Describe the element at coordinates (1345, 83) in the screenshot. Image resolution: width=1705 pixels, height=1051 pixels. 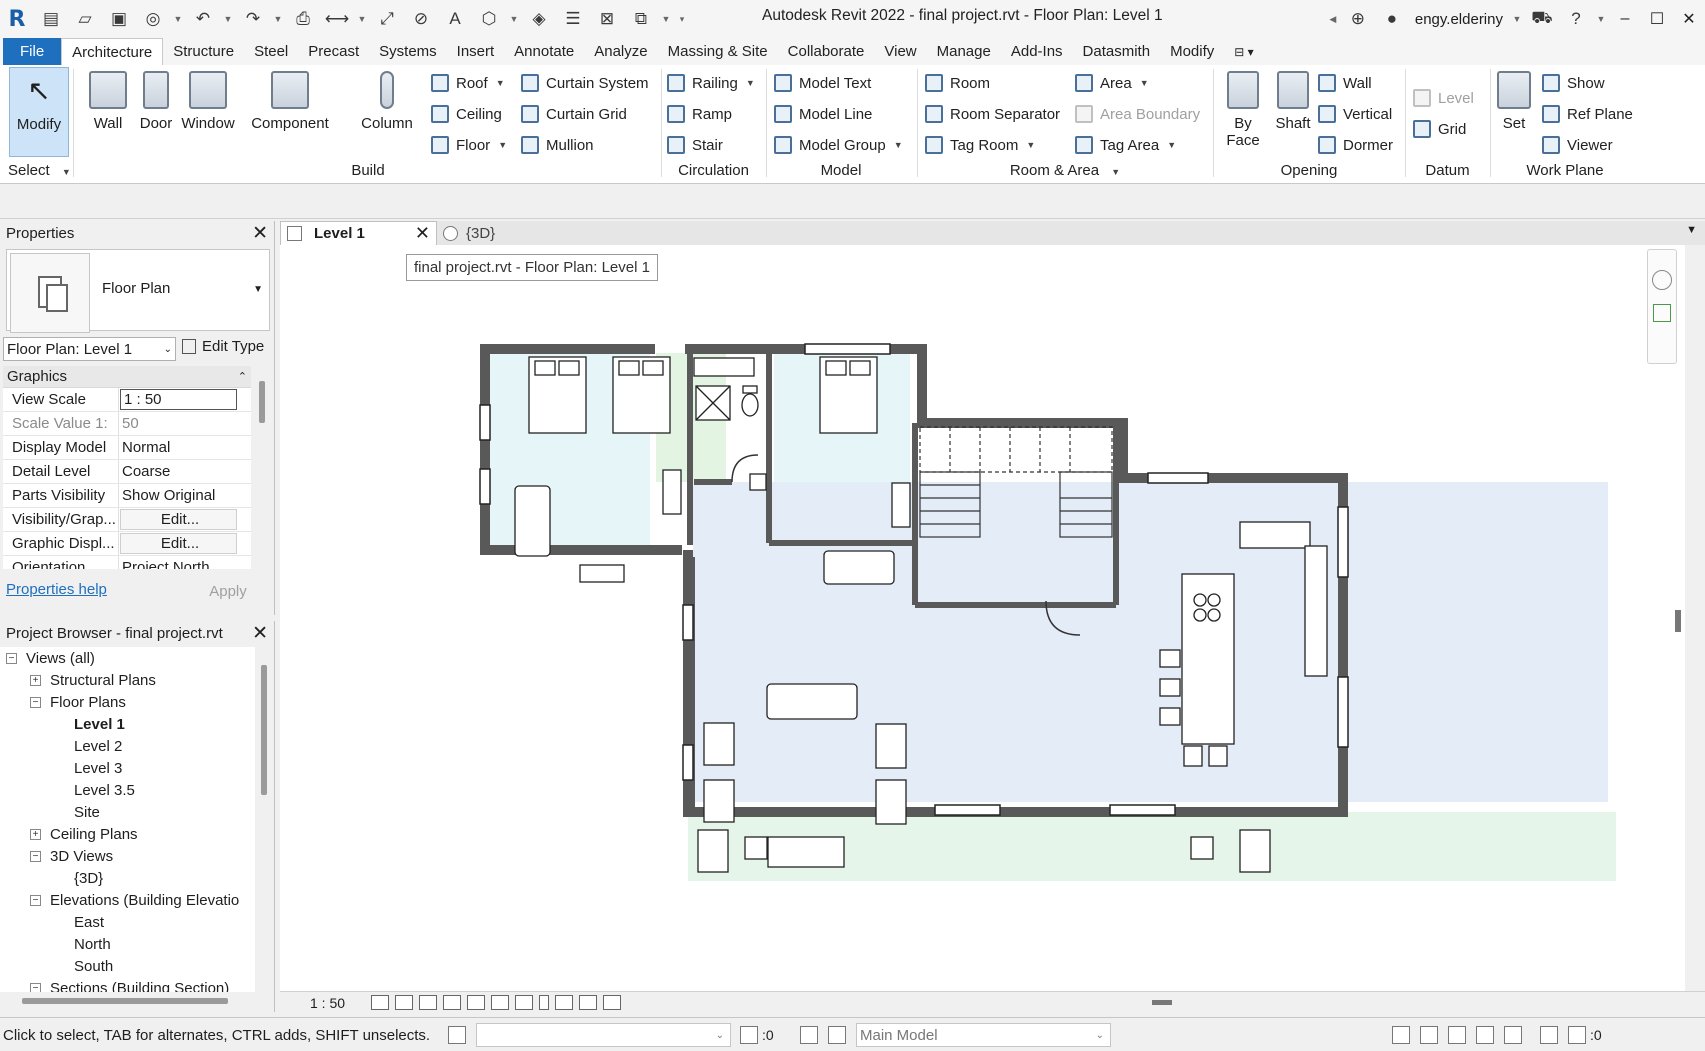
I see `wall-opening-button: Wall` at that location.